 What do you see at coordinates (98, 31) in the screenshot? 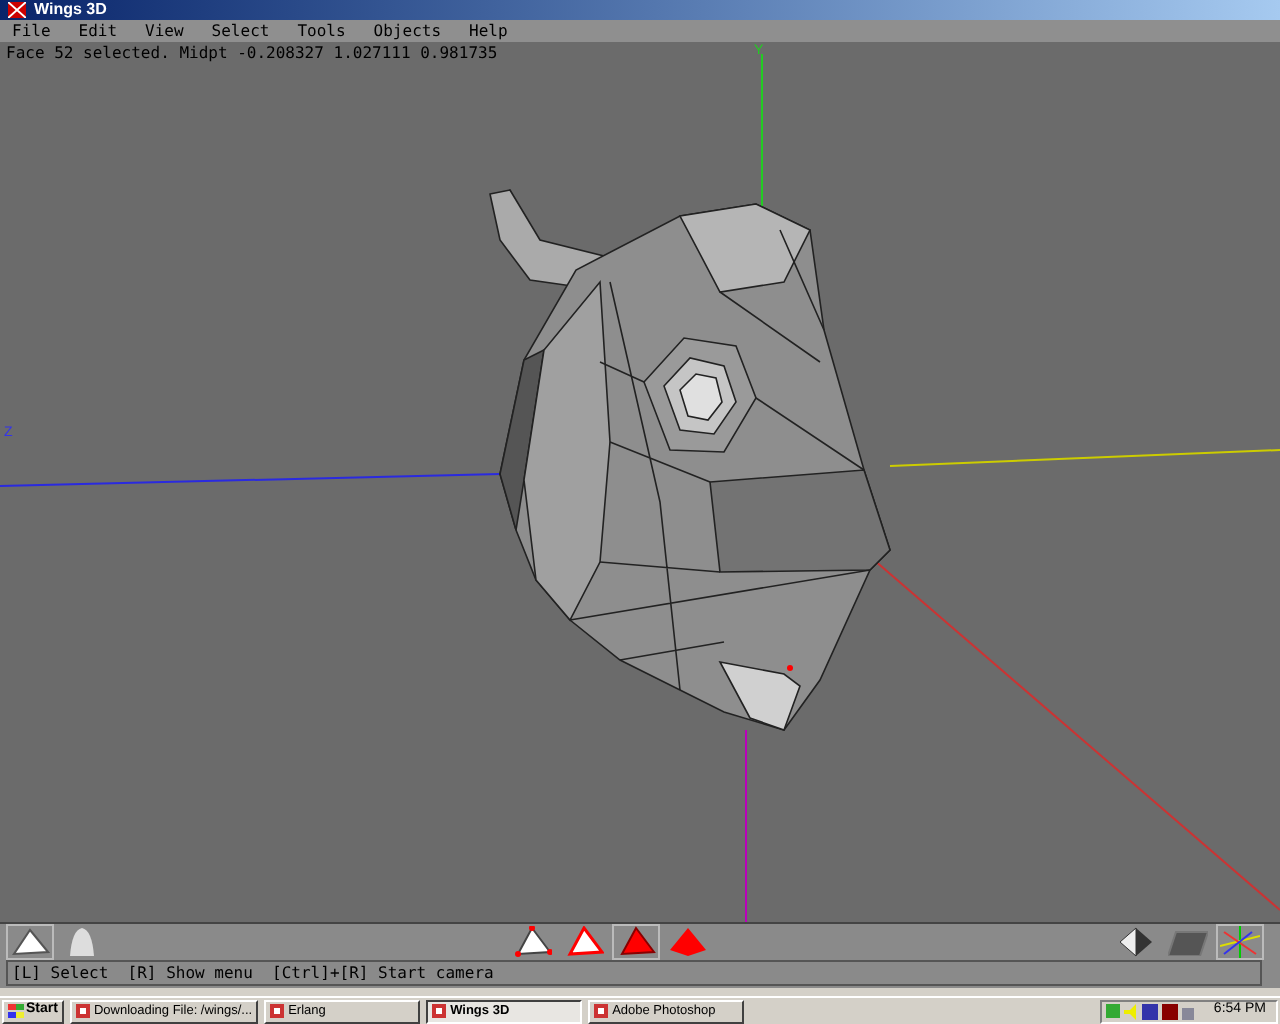
I see `menu-item: Edit` at bounding box center [98, 31].